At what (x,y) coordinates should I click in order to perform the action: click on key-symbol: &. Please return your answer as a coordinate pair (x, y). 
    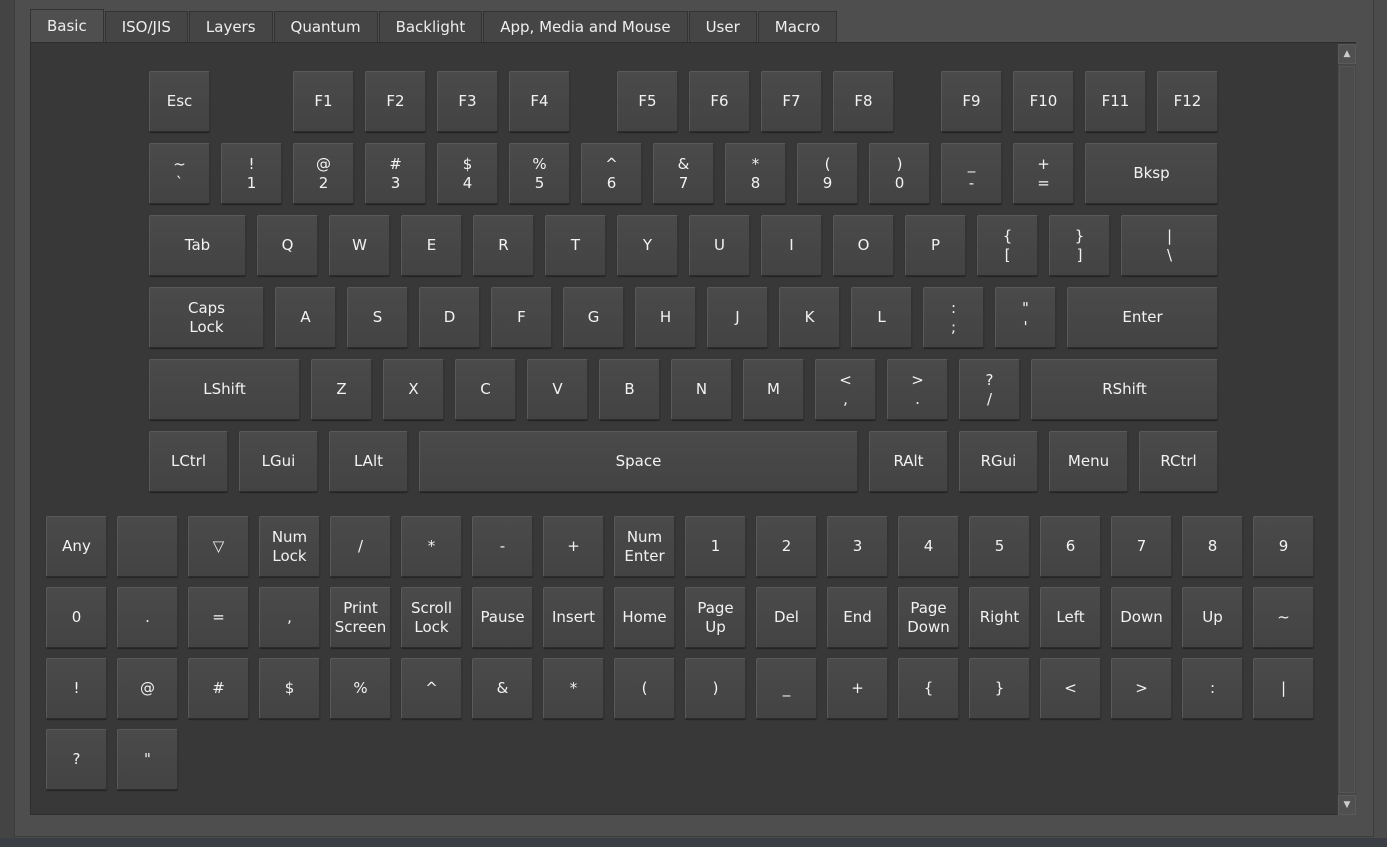
    Looking at the image, I should click on (502, 688).